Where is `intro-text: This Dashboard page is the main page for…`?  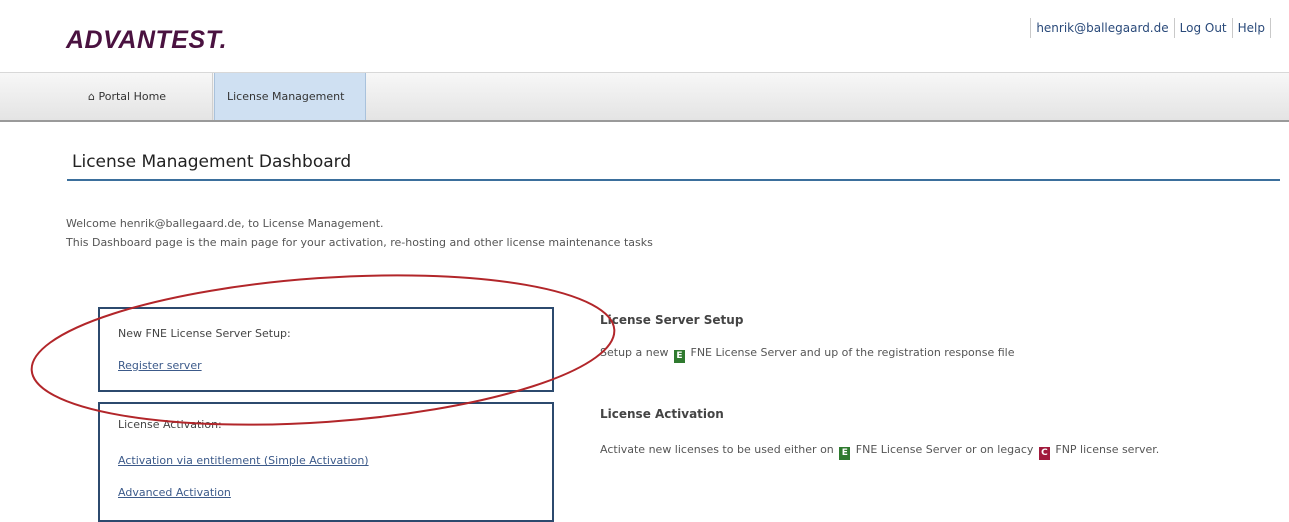 intro-text: This Dashboard page is the main page for… is located at coordinates (359, 242).